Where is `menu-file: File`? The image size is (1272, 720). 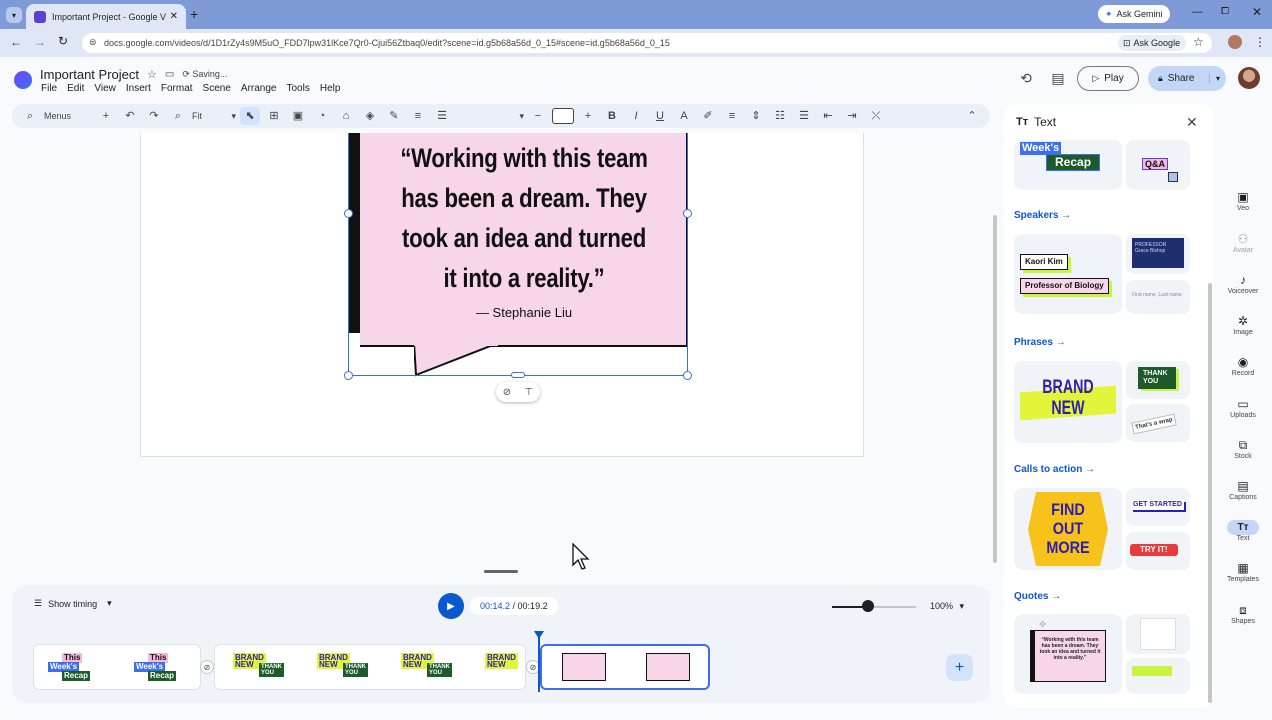 menu-file: File is located at coordinates (49, 88).